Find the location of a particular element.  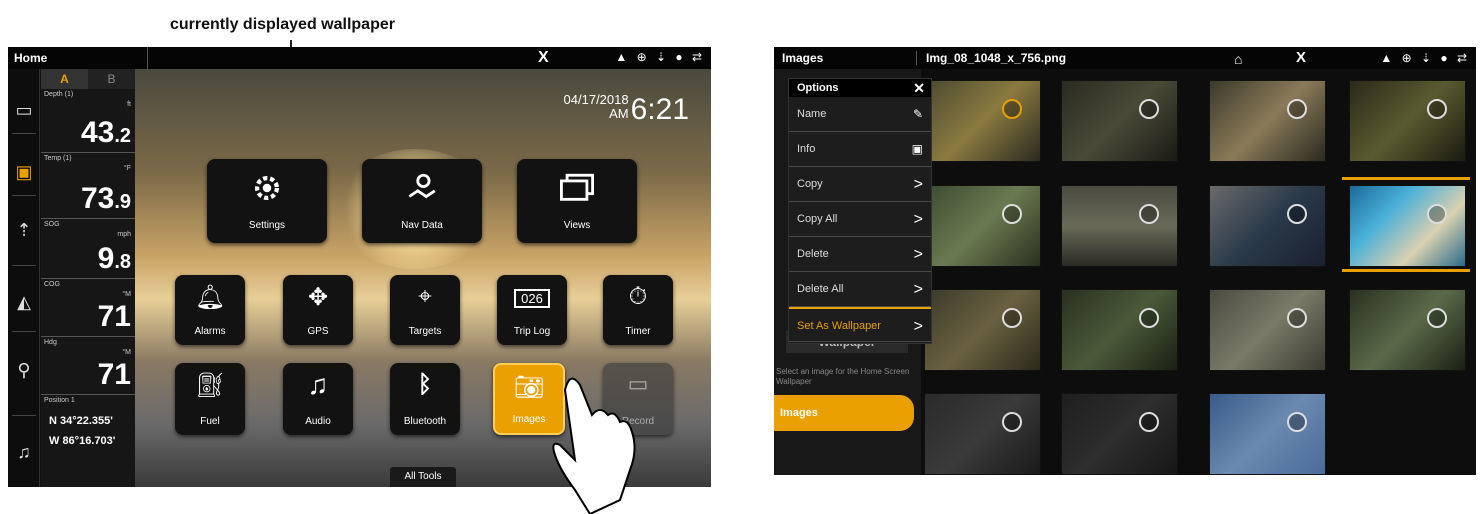

boat-icon: ⇡ is located at coordinates (24, 230).